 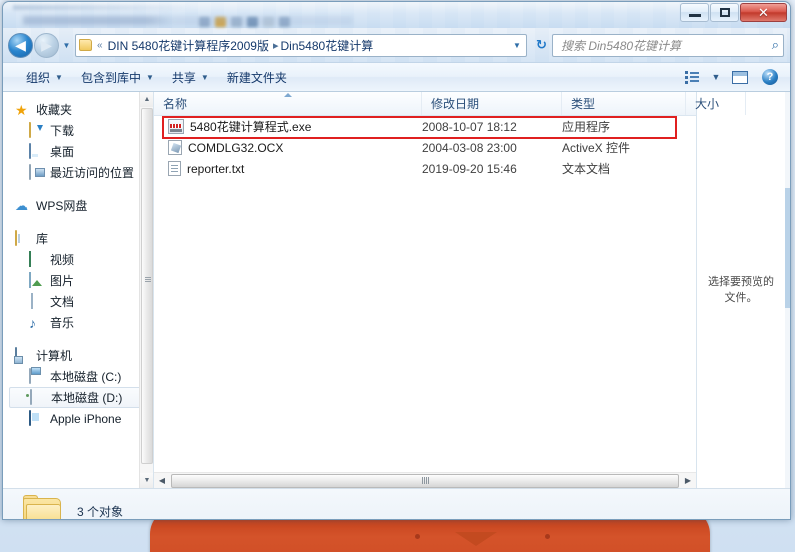 What do you see at coordinates (716, 77) in the screenshot?
I see `view-dropdown-button: ▼` at bounding box center [716, 77].